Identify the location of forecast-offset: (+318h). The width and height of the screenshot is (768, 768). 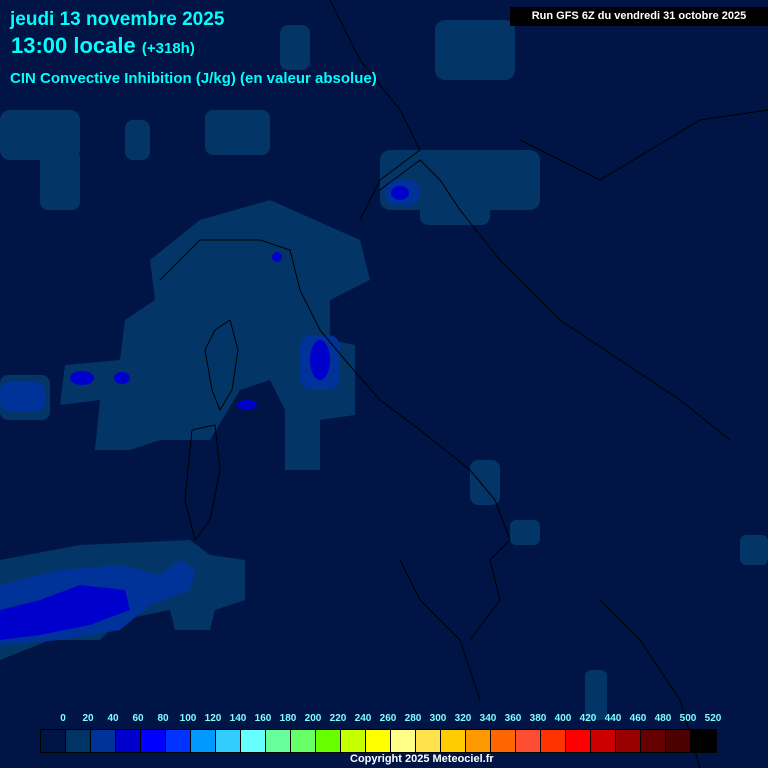
(168, 48).